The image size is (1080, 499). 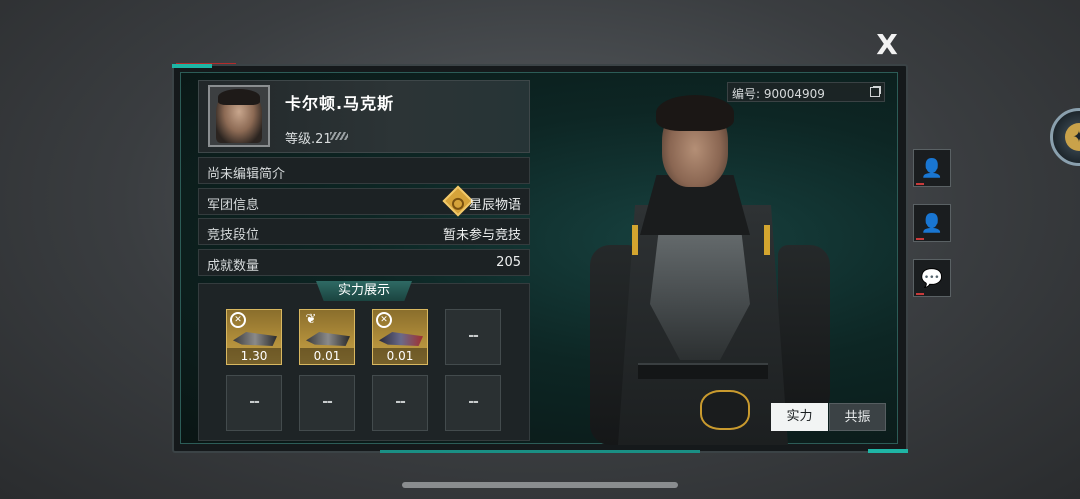 What do you see at coordinates (364, 262) in the screenshot?
I see `achievement-row: 成就数量 205` at bounding box center [364, 262].